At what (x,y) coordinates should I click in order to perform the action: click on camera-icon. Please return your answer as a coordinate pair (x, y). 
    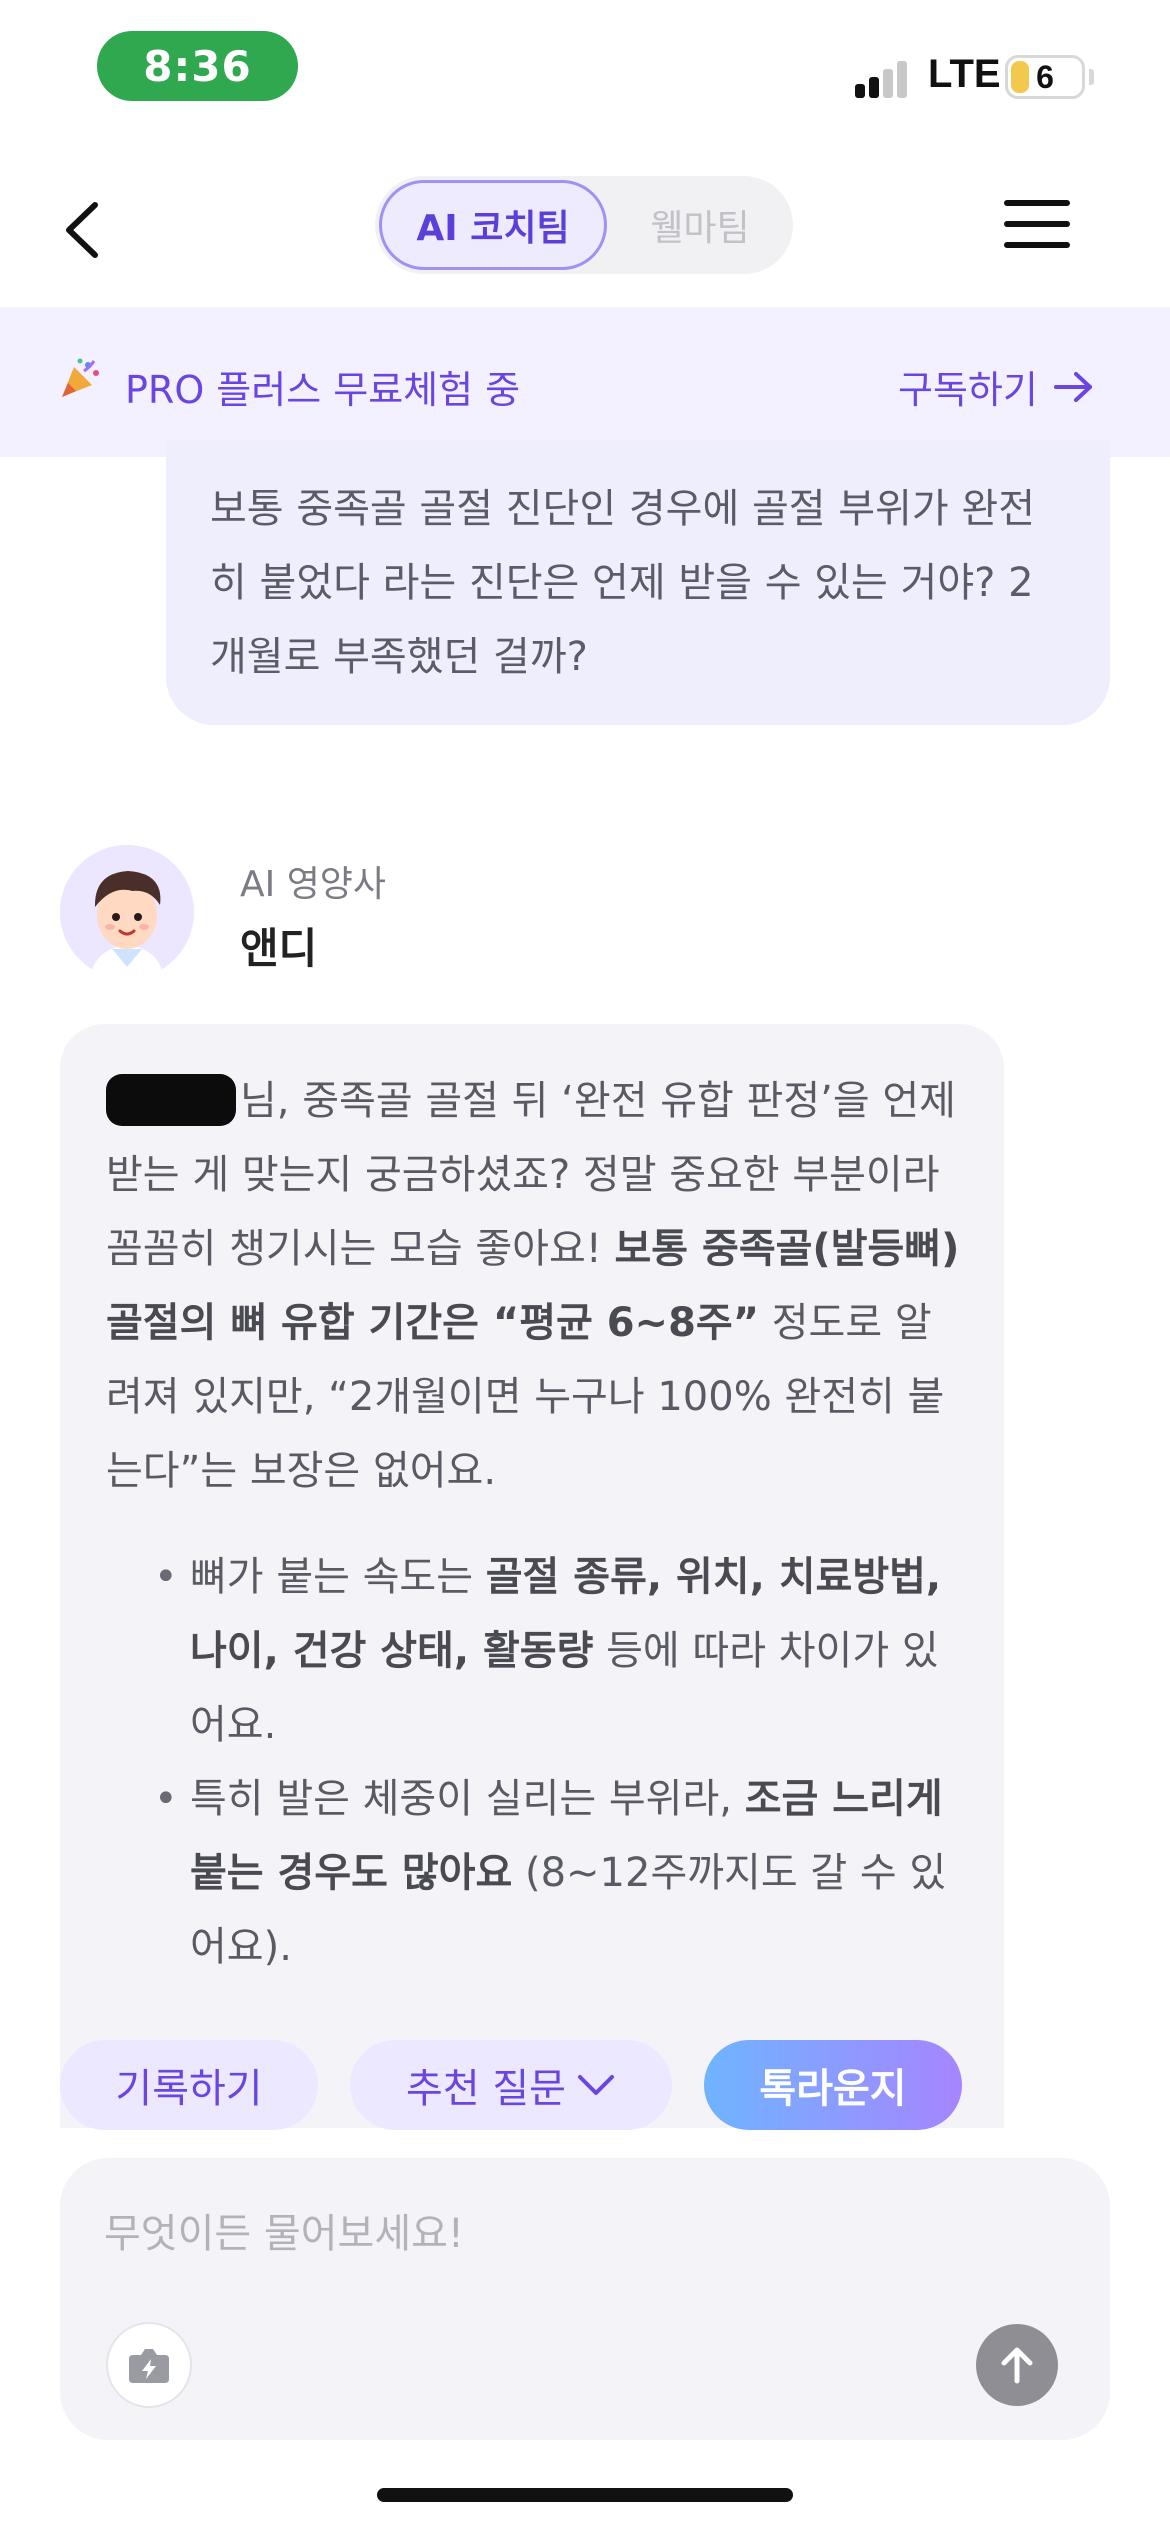
    Looking at the image, I should click on (149, 2366).